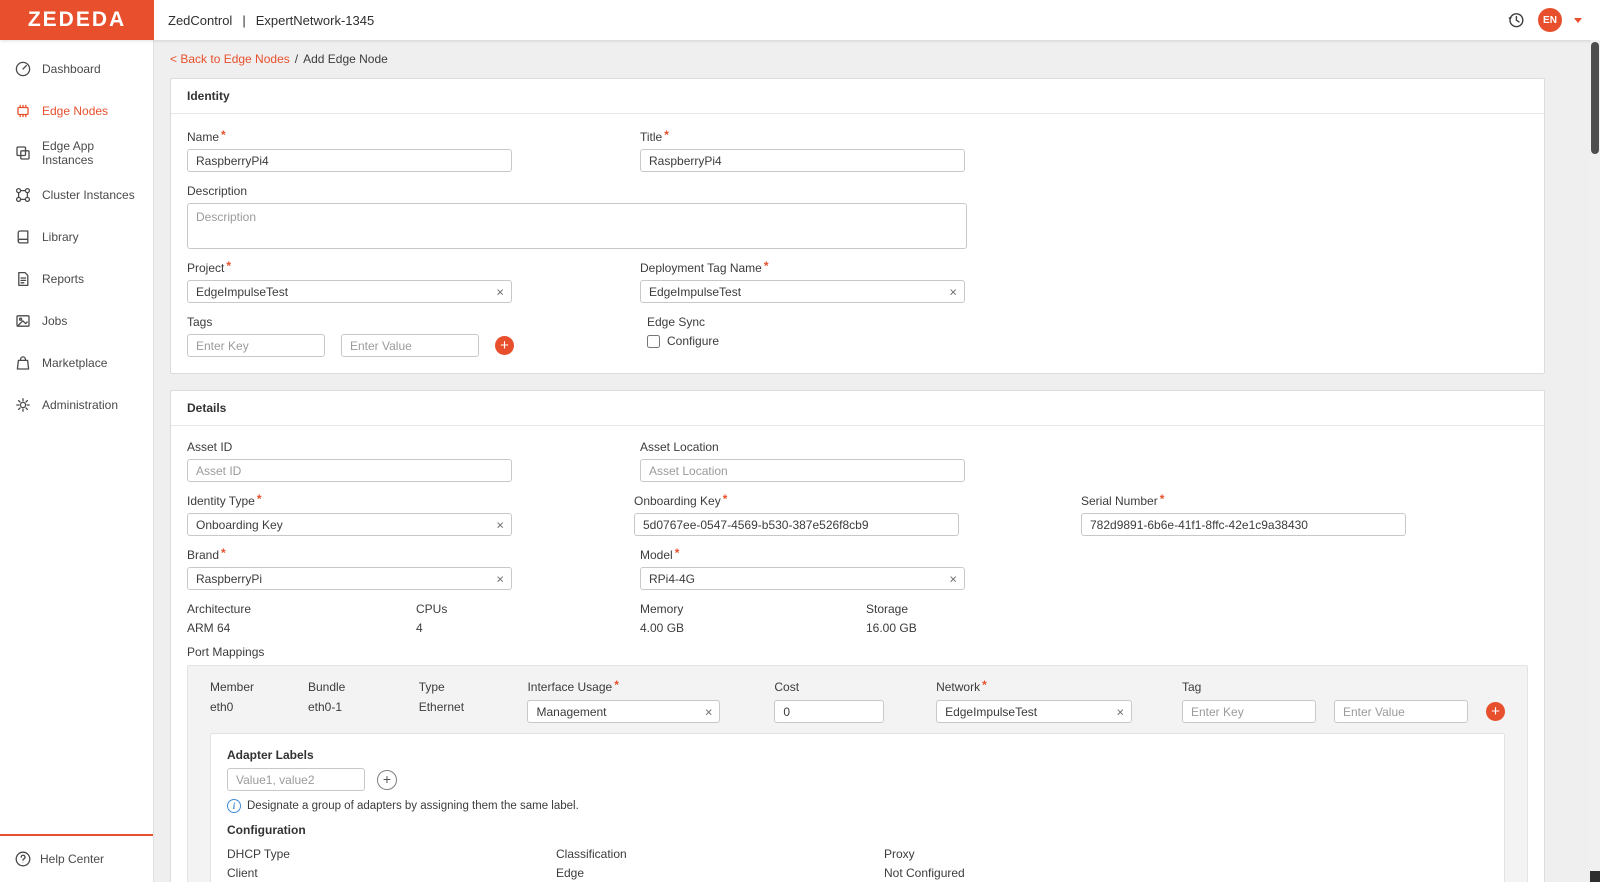  What do you see at coordinates (1578, 20) in the screenshot?
I see `chevron-down-icon` at bounding box center [1578, 20].